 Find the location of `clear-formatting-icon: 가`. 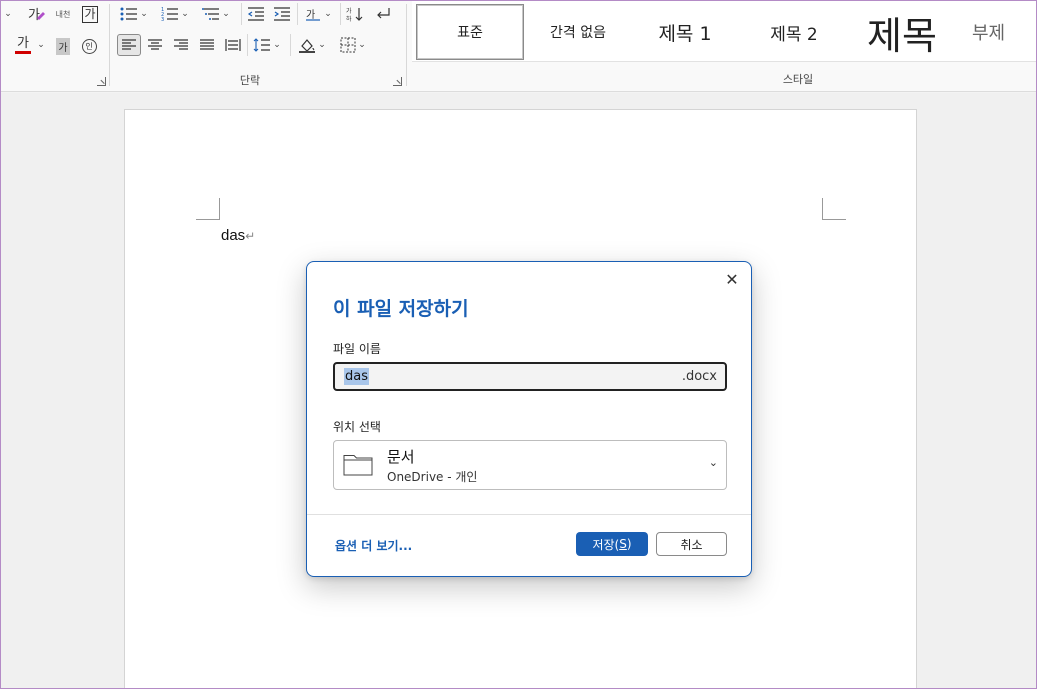

clear-formatting-icon: 가 is located at coordinates (36, 14).